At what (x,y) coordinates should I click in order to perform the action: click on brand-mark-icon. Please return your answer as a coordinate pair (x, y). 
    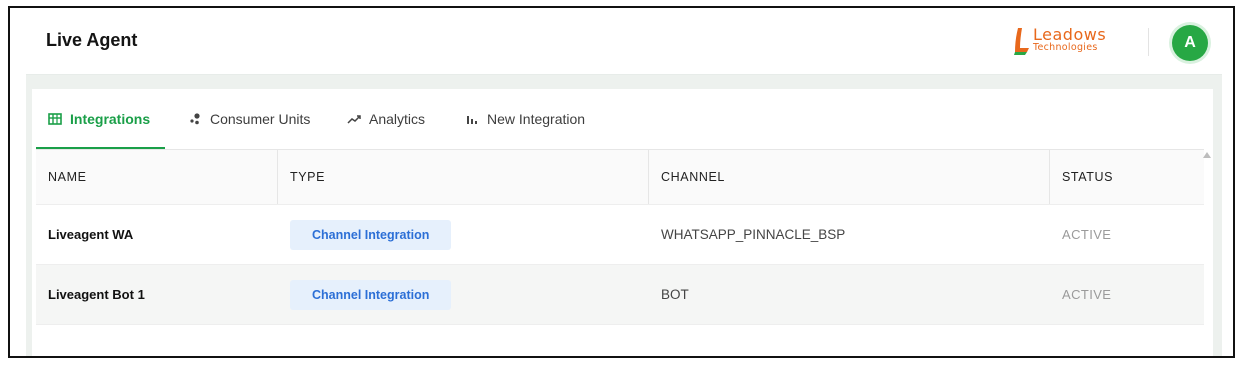
    Looking at the image, I should click on (1021, 41).